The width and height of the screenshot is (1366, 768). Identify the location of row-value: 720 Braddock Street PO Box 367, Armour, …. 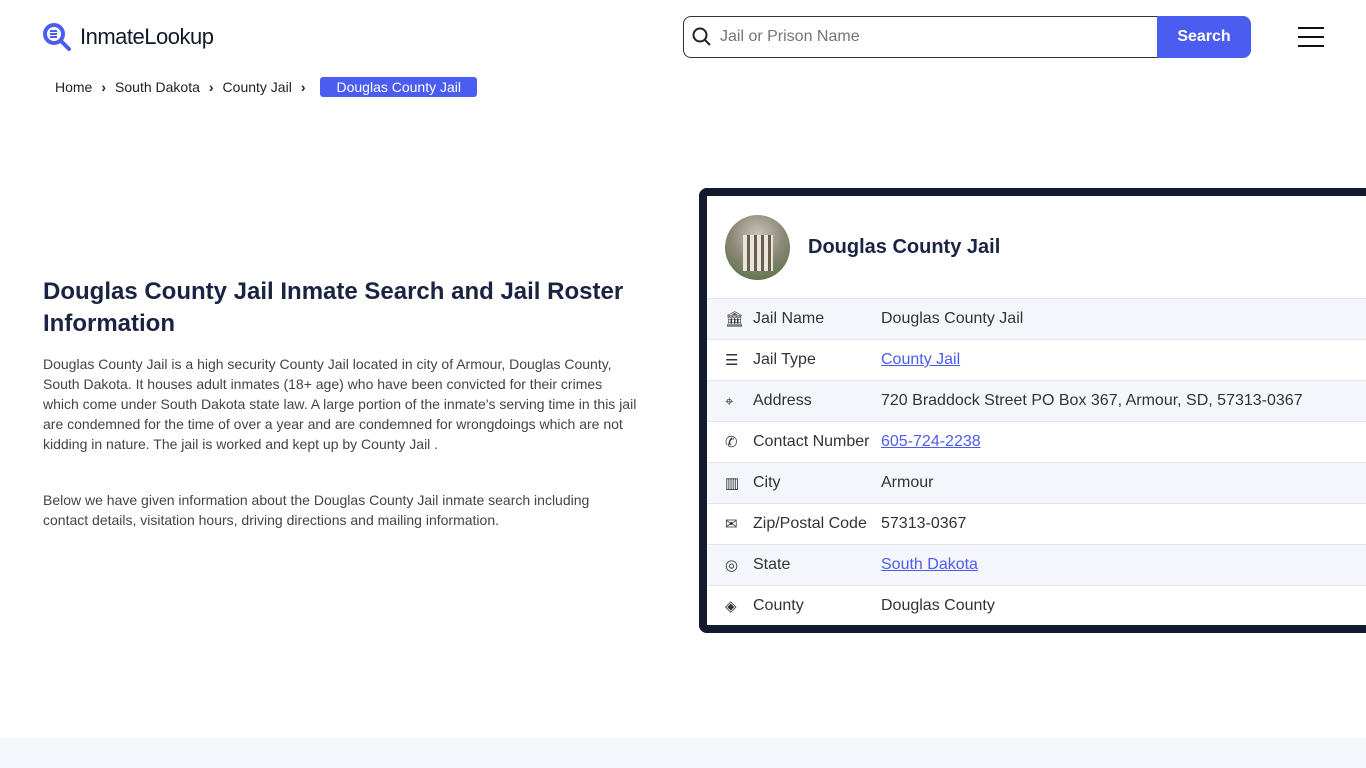
(1092, 400).